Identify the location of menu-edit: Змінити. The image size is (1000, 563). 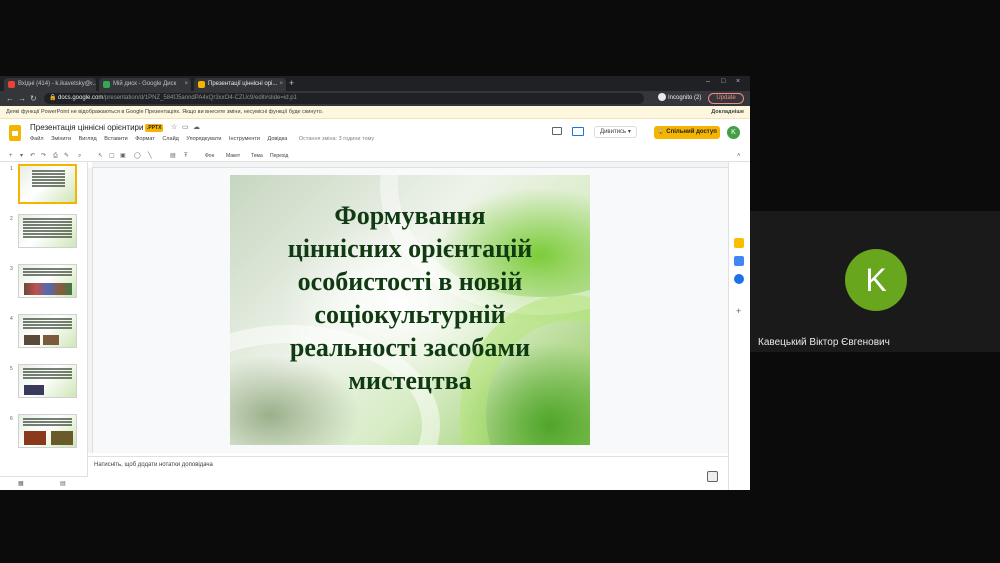
(61, 139).